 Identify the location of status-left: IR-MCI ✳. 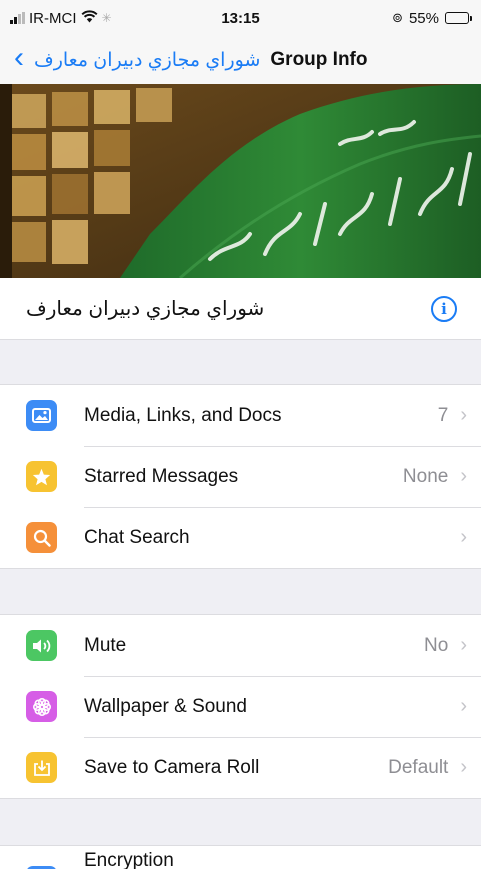
(61, 18).